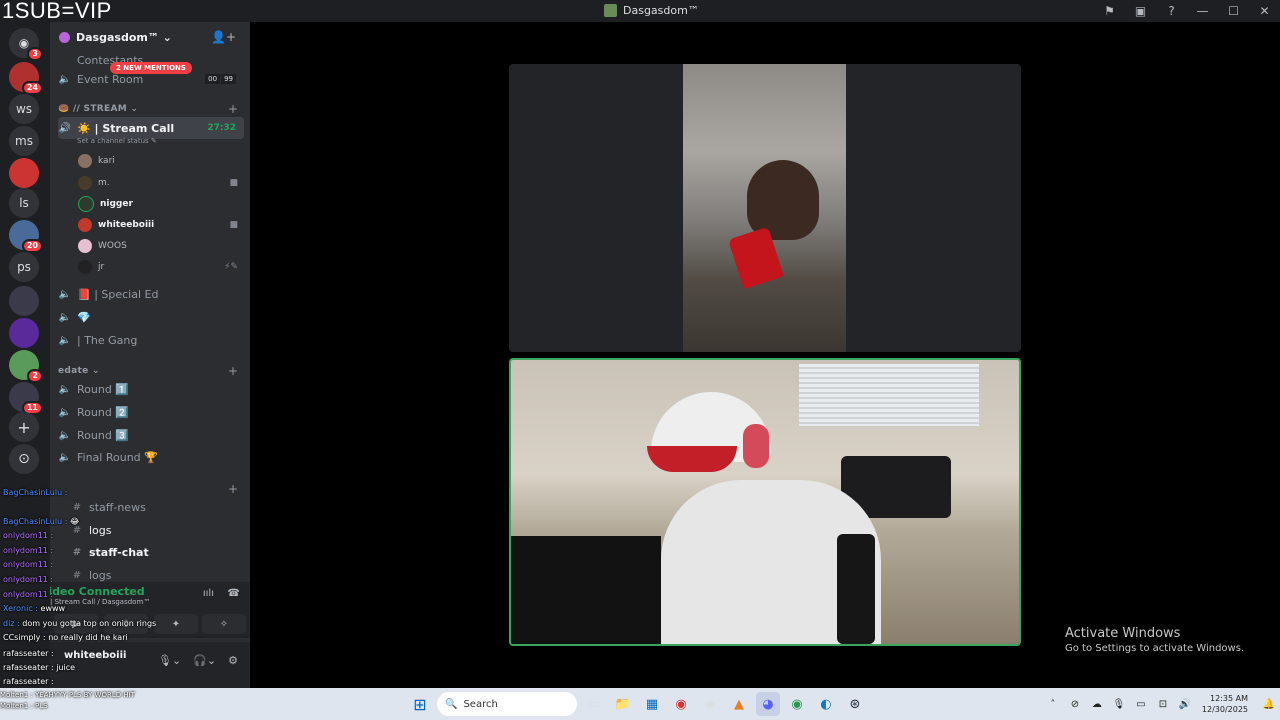 Image resolution: width=1280 pixels, height=720 pixels. Describe the element at coordinates (98, 109) in the screenshot. I see `category-stream: 🍩 // STREAM ⌄` at that location.